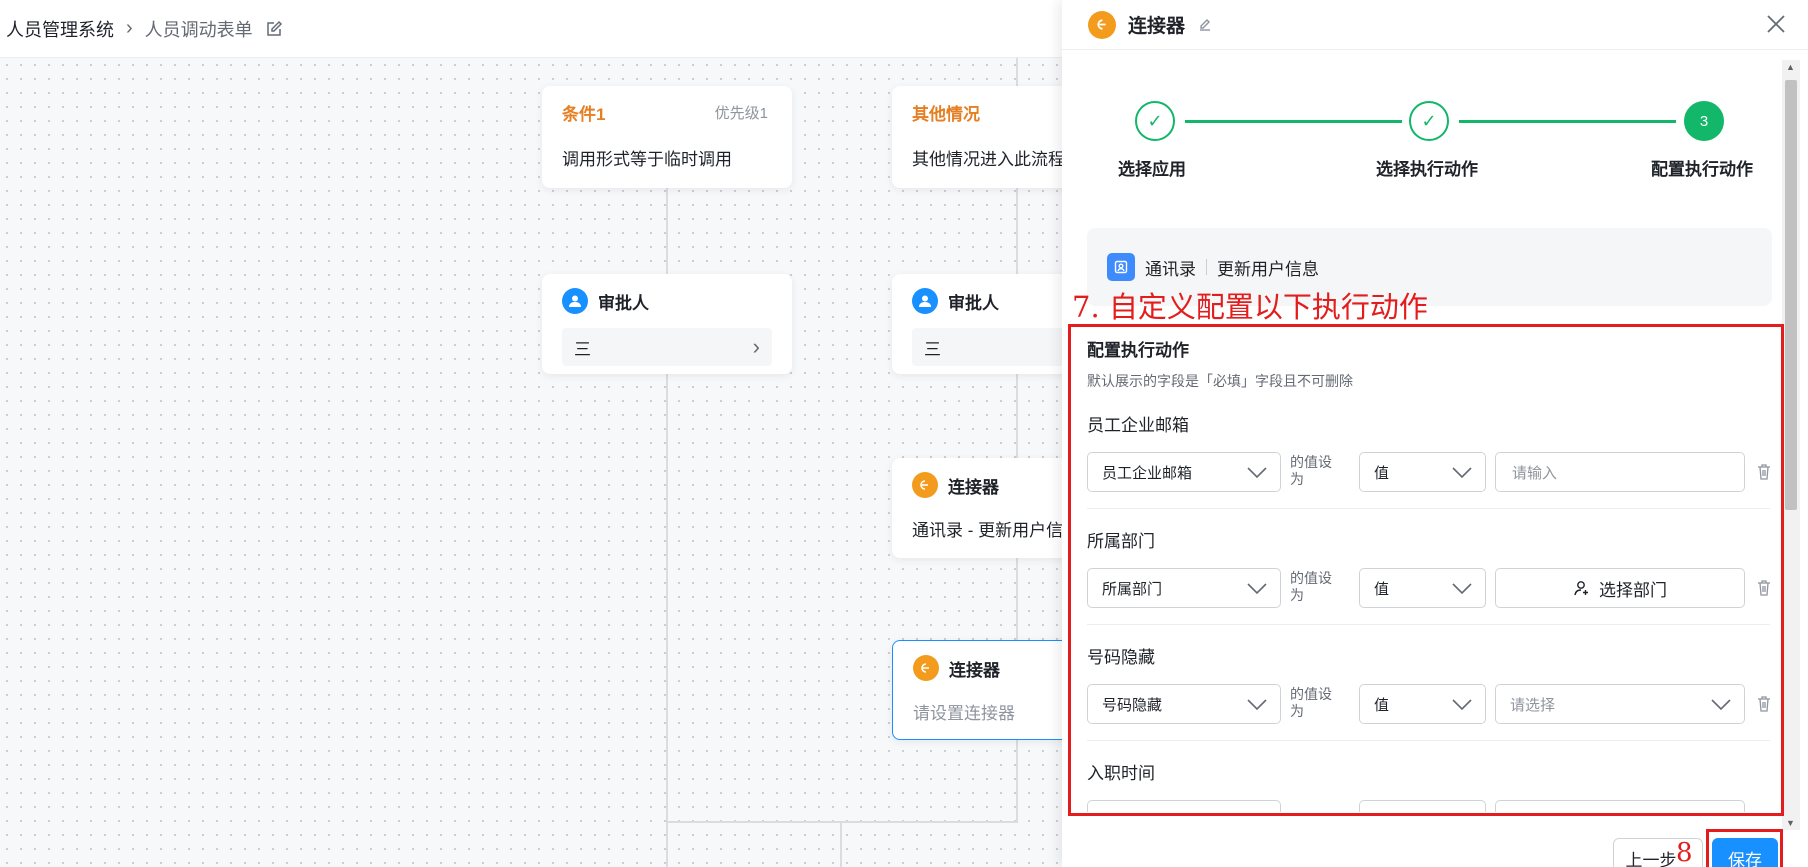 The height and width of the screenshot is (867, 1808). I want to click on annotation-box-save, so click(1744, 848).